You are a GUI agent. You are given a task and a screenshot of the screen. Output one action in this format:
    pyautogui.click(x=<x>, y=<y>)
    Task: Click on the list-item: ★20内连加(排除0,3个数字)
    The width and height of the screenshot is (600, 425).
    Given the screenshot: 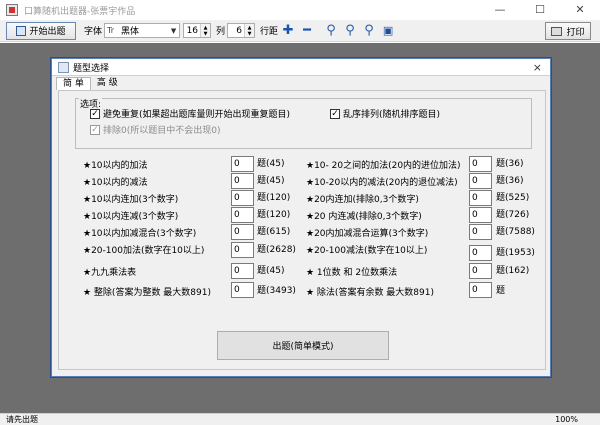 What is the action you would take?
    pyautogui.click(x=362, y=198)
    